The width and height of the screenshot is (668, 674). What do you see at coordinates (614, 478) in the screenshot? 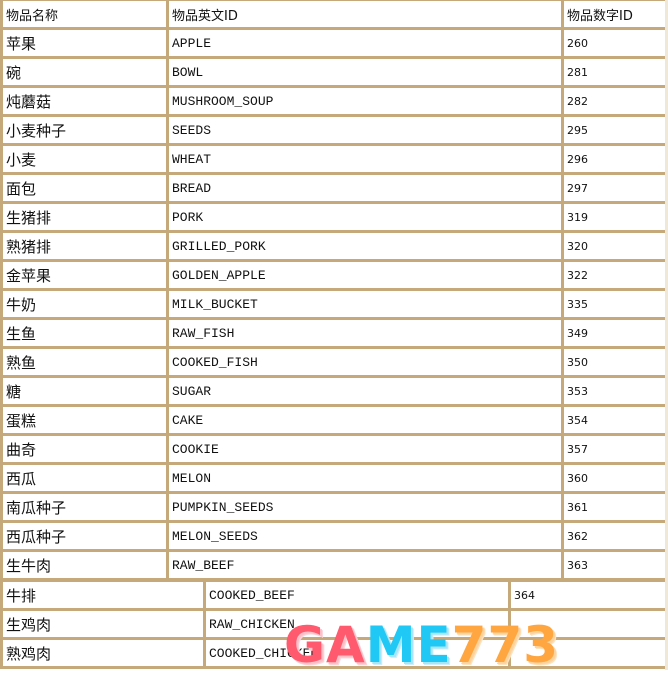
I see `cell-numeric-id: 360` at bounding box center [614, 478].